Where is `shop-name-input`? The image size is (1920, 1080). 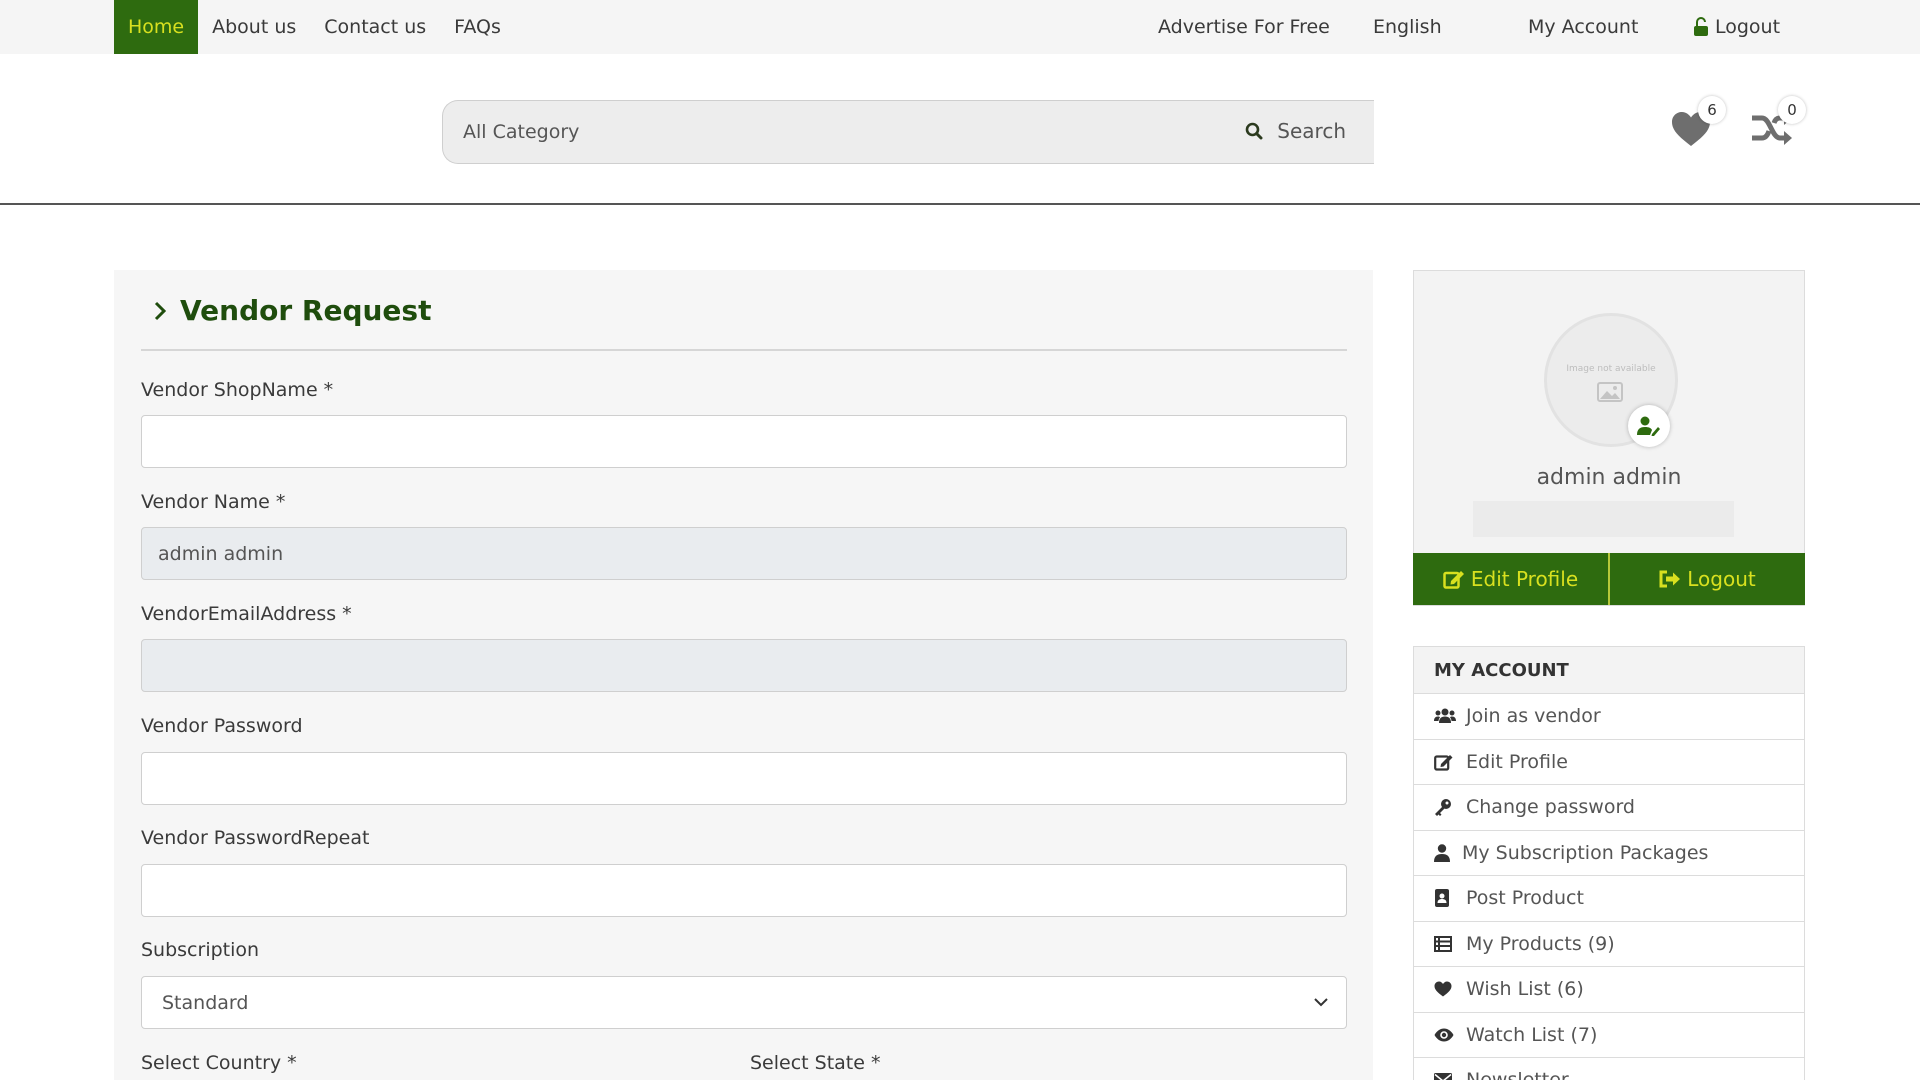 shop-name-input is located at coordinates (744, 441).